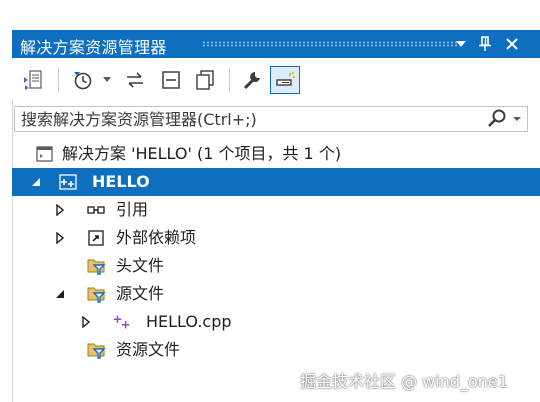 The width and height of the screenshot is (540, 402). Describe the element at coordinates (276, 350) in the screenshot. I see `tree-item-resource-files: 资源文件` at that location.